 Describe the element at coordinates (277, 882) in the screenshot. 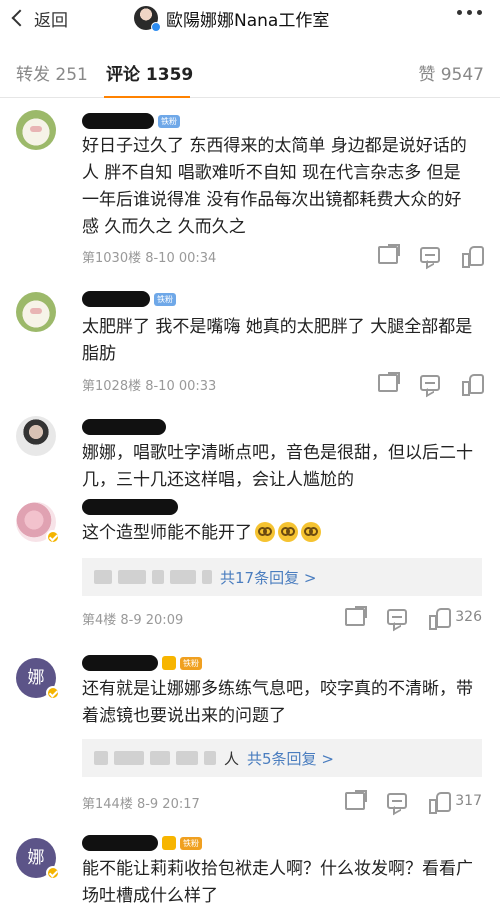

I see `comment-text: 能不能让莉莉收拾包袱走人啊？什么妆发啊？看看广场吐槽成什么样了` at that location.